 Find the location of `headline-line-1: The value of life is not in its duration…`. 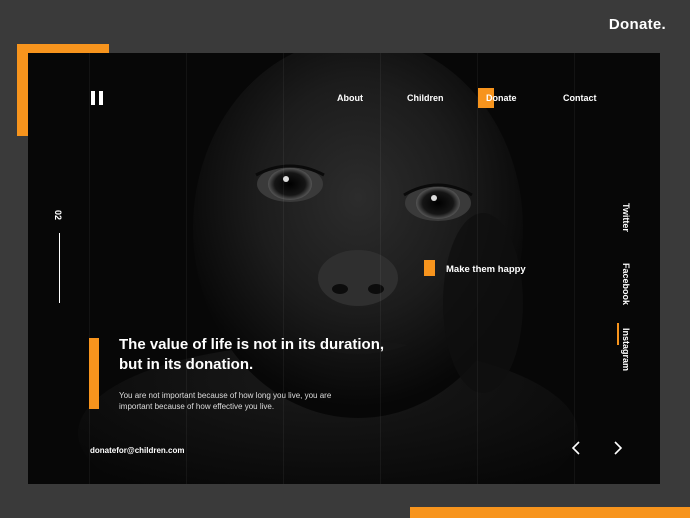

headline-line-1: The value of life is not in its duration… is located at coordinates (252, 344).